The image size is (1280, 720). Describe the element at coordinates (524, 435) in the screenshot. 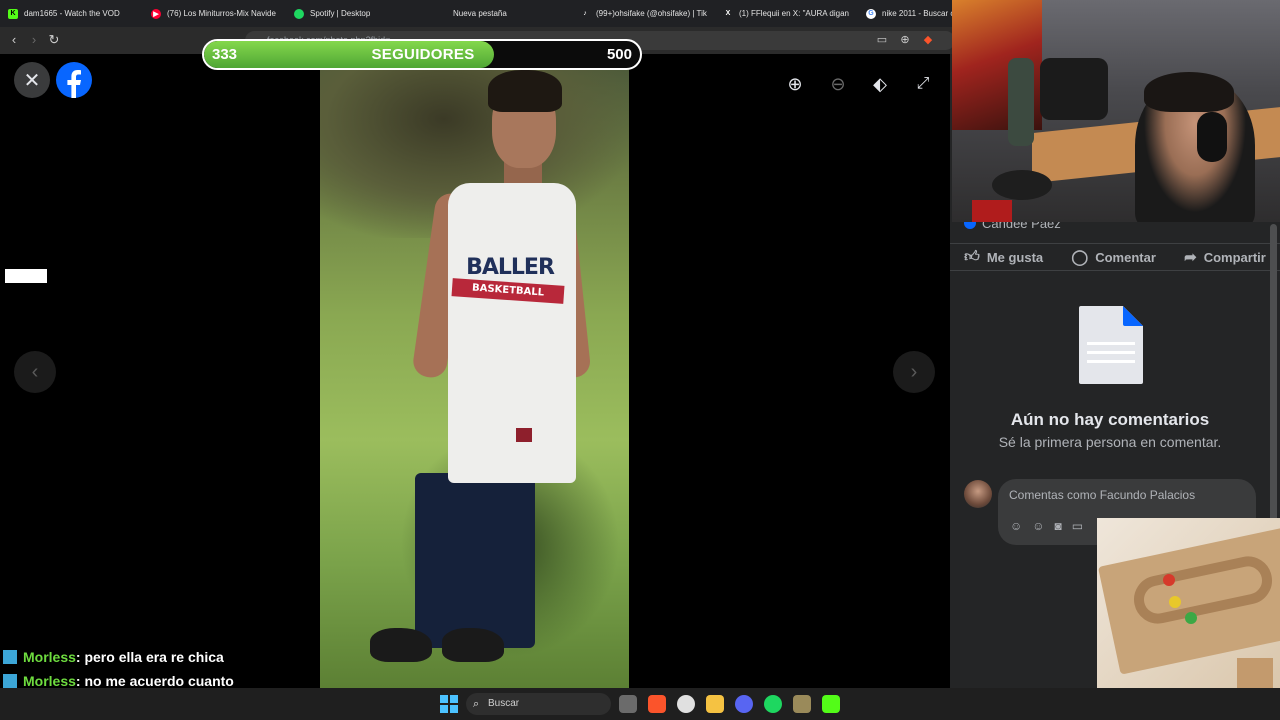

I see `photo-shirt-logo` at that location.